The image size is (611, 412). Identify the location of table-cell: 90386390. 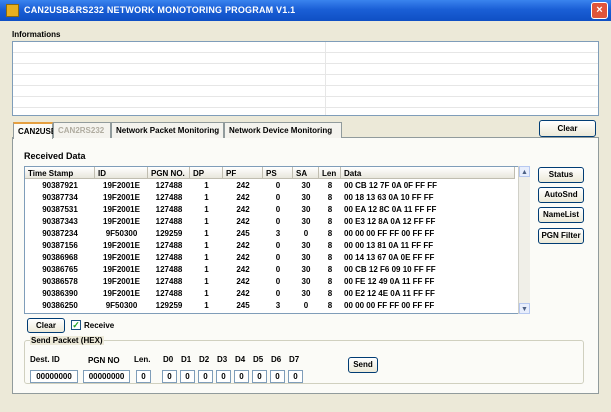
(60, 293).